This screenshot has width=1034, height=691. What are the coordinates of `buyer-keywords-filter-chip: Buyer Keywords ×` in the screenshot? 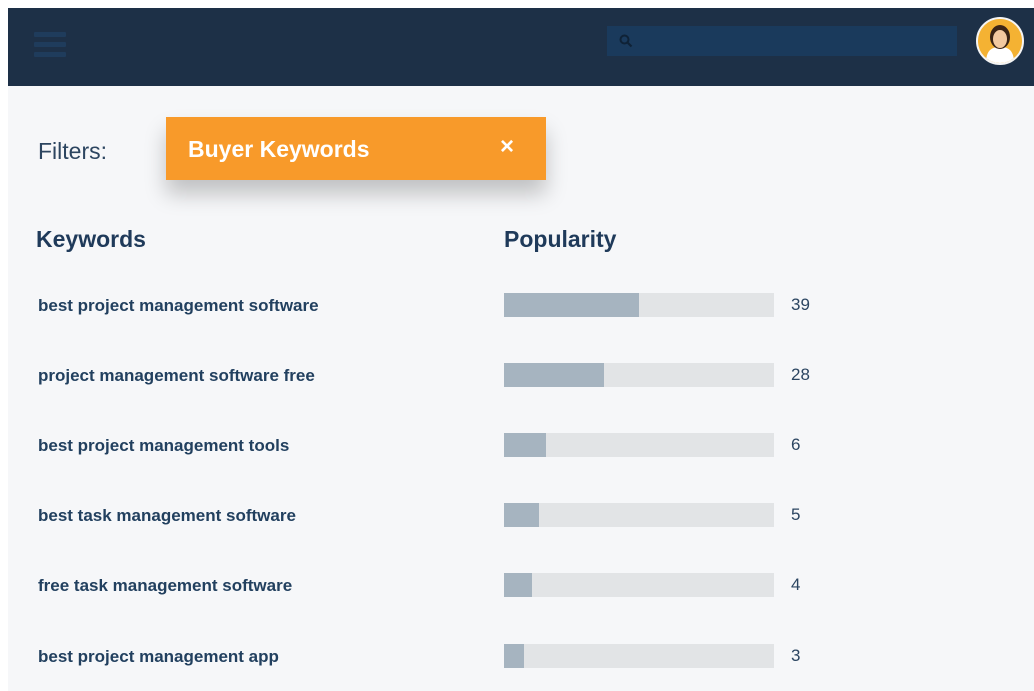 It's located at (356, 148).